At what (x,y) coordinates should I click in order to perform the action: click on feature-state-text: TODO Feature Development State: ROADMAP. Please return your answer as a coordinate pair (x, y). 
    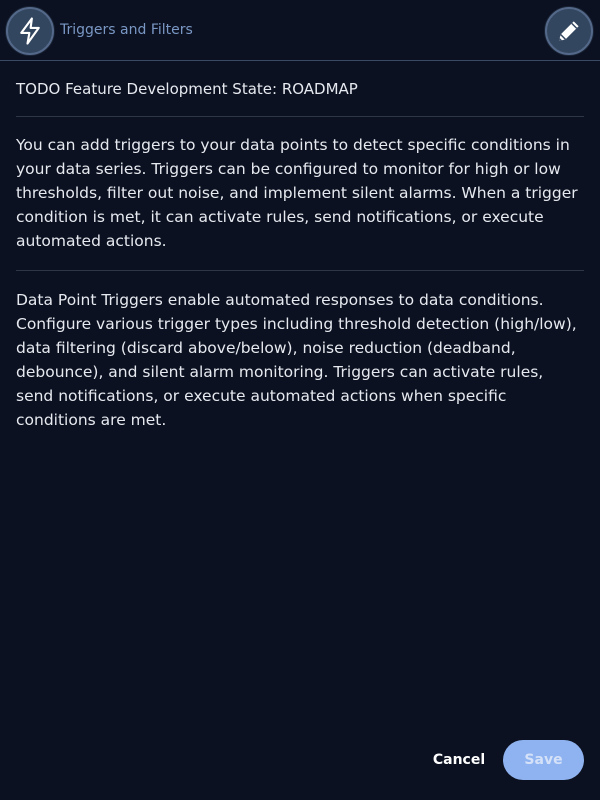
    Looking at the image, I should click on (300, 89).